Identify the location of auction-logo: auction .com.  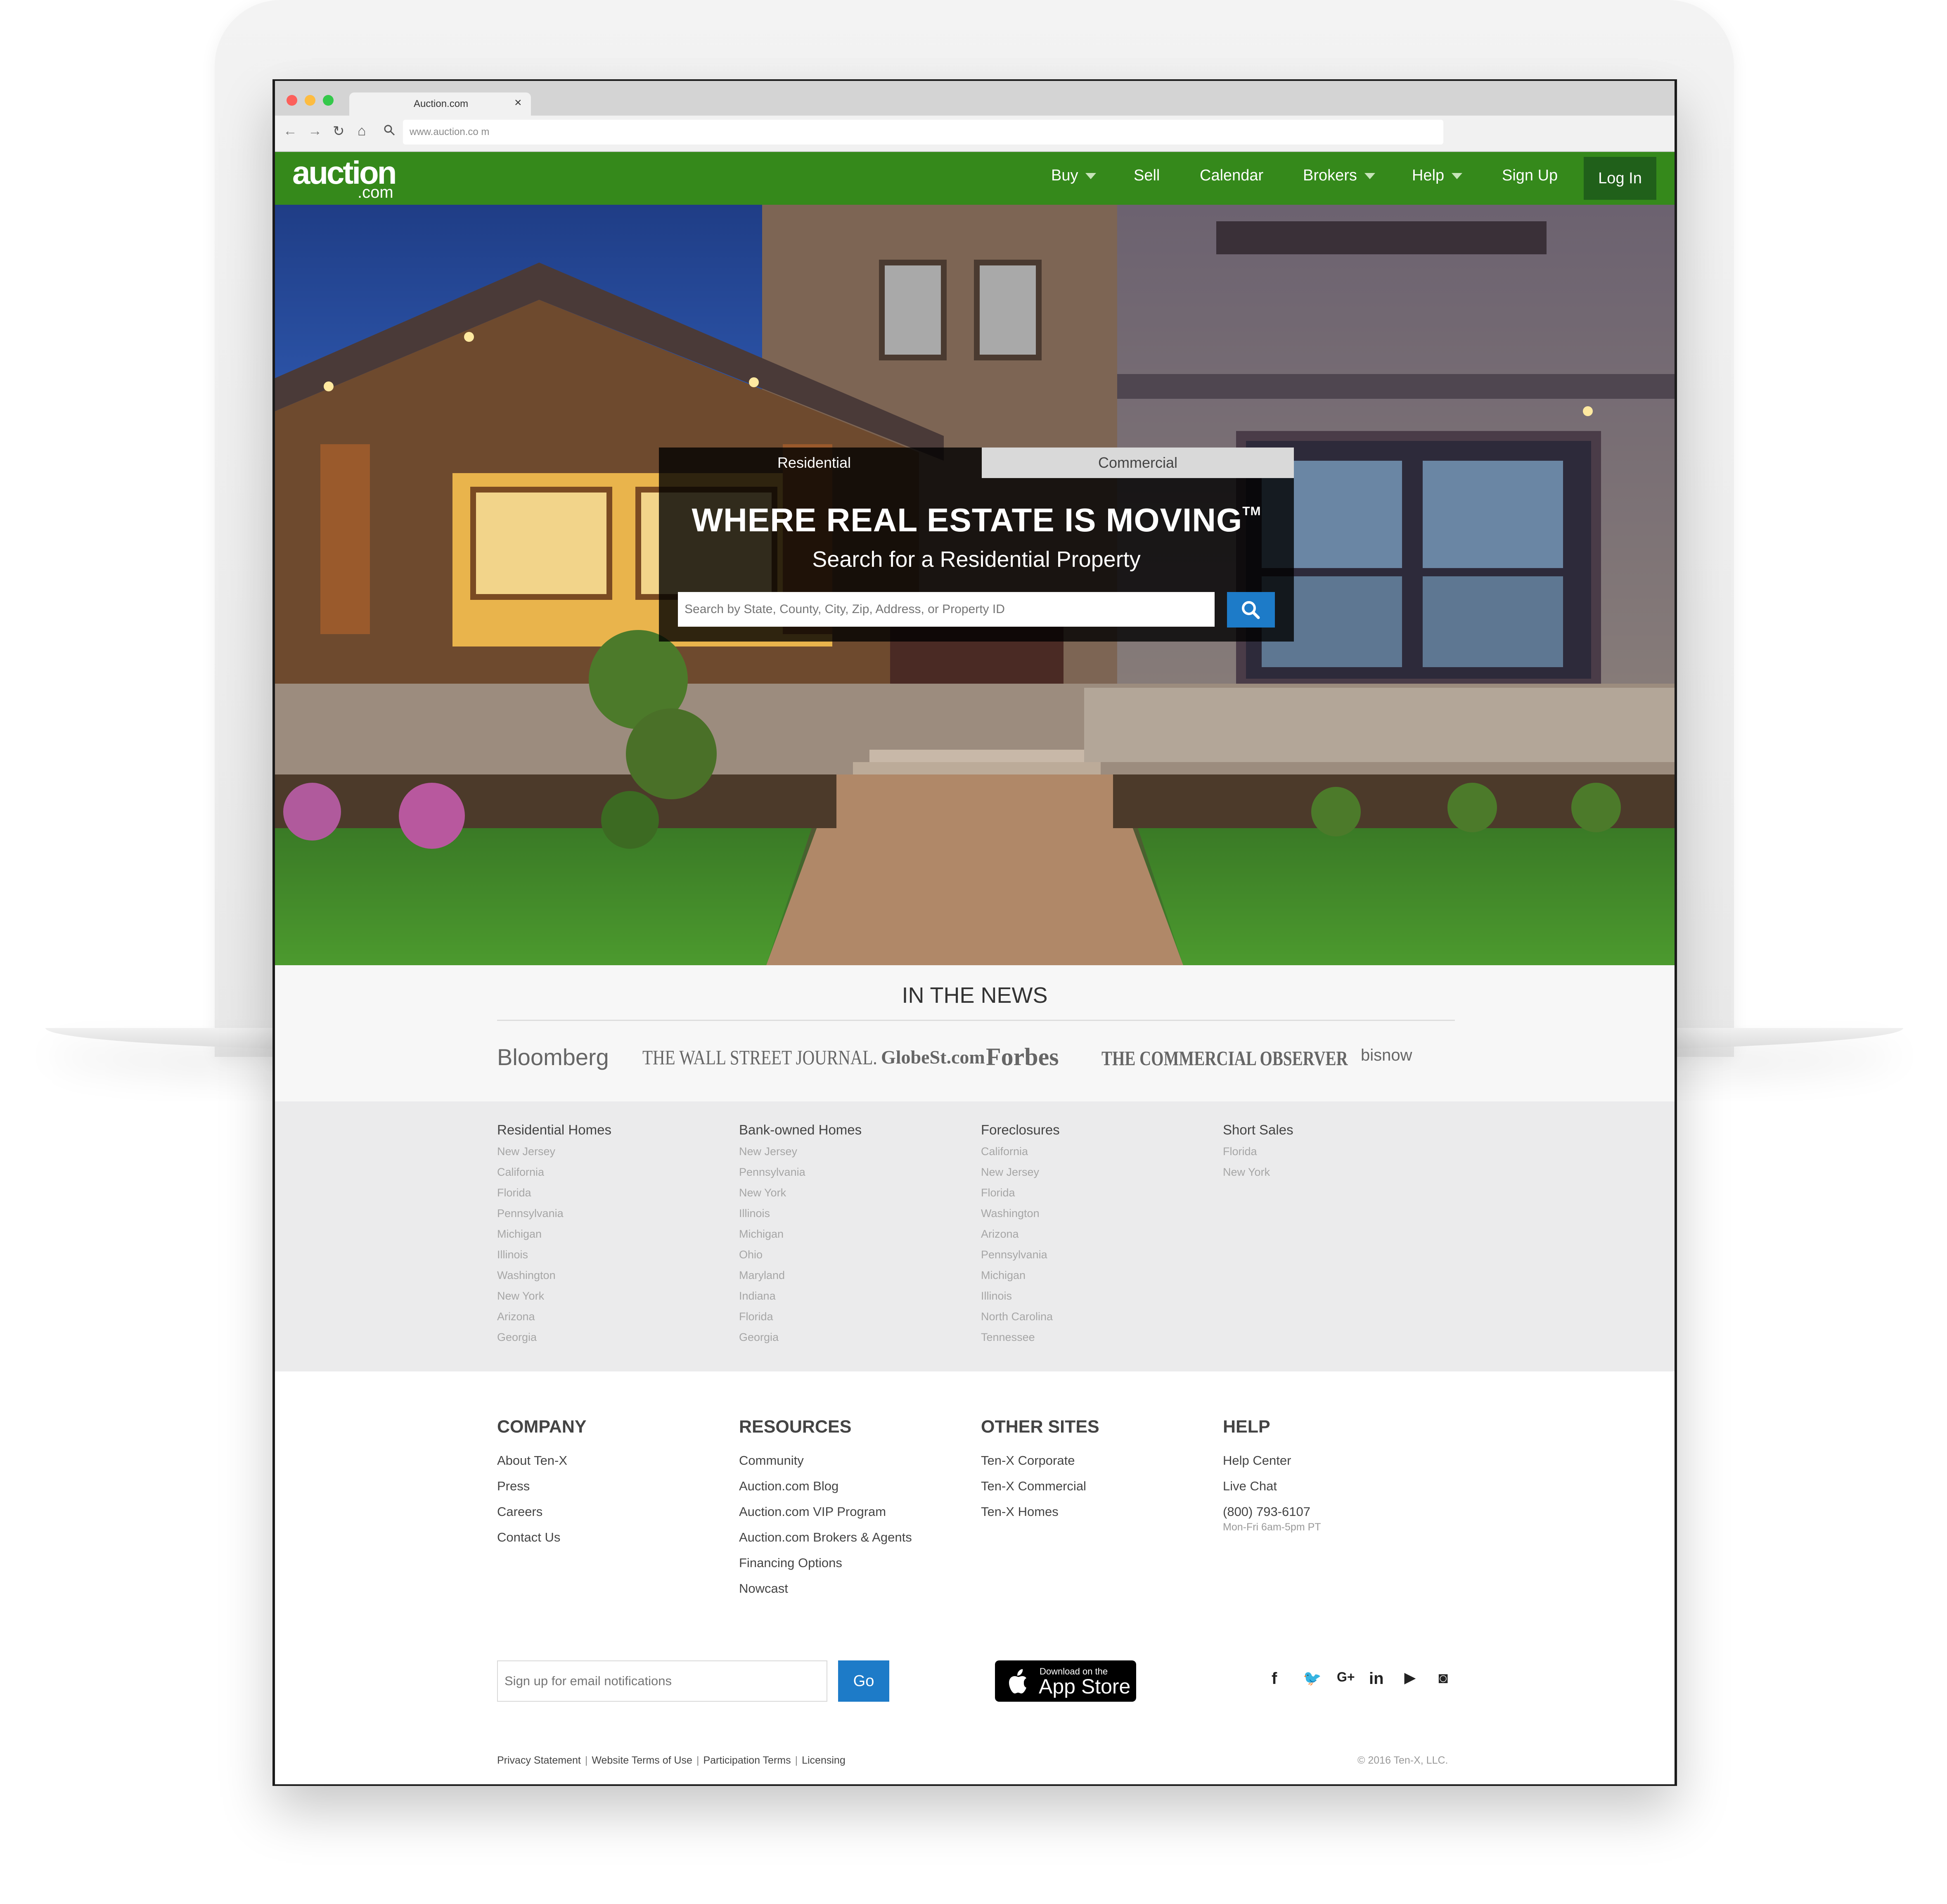
(345, 178).